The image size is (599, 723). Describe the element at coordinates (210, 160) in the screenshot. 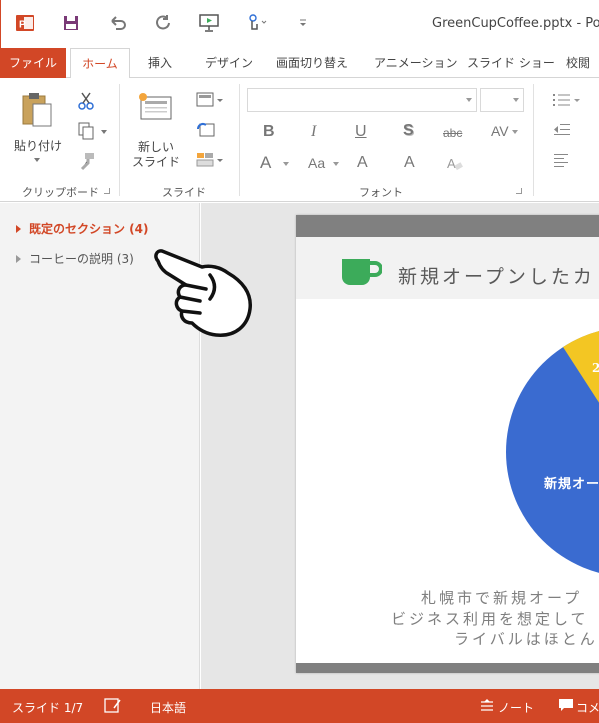

I see `section-icon` at that location.